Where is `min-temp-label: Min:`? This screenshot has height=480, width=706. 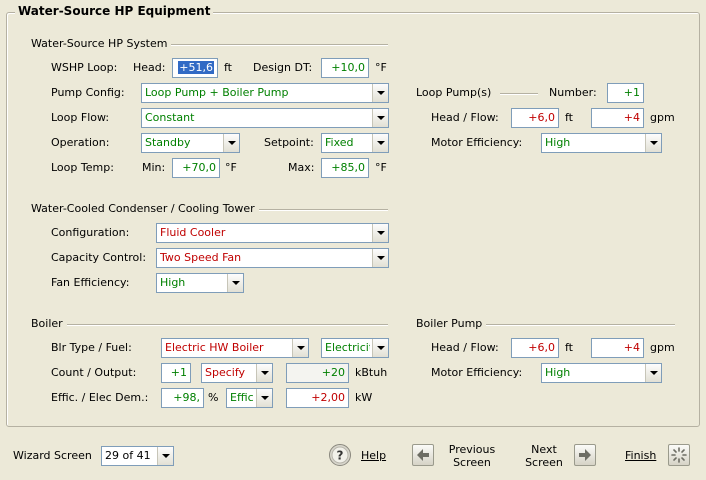 min-temp-label: Min: is located at coordinates (154, 167).